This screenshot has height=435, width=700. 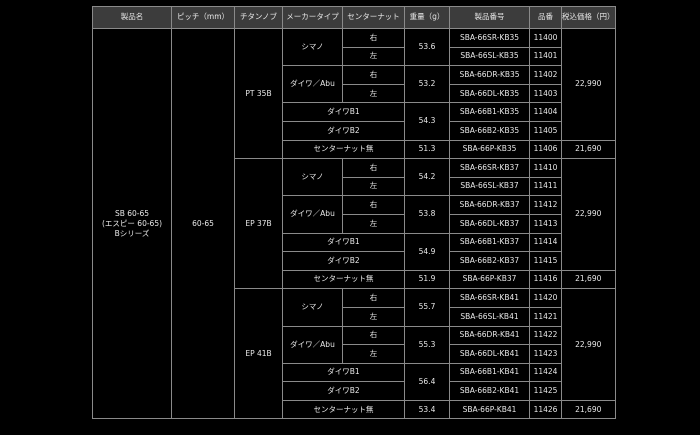 What do you see at coordinates (489, 17) in the screenshot?
I see `header-product-number: 製品番号` at bounding box center [489, 17].